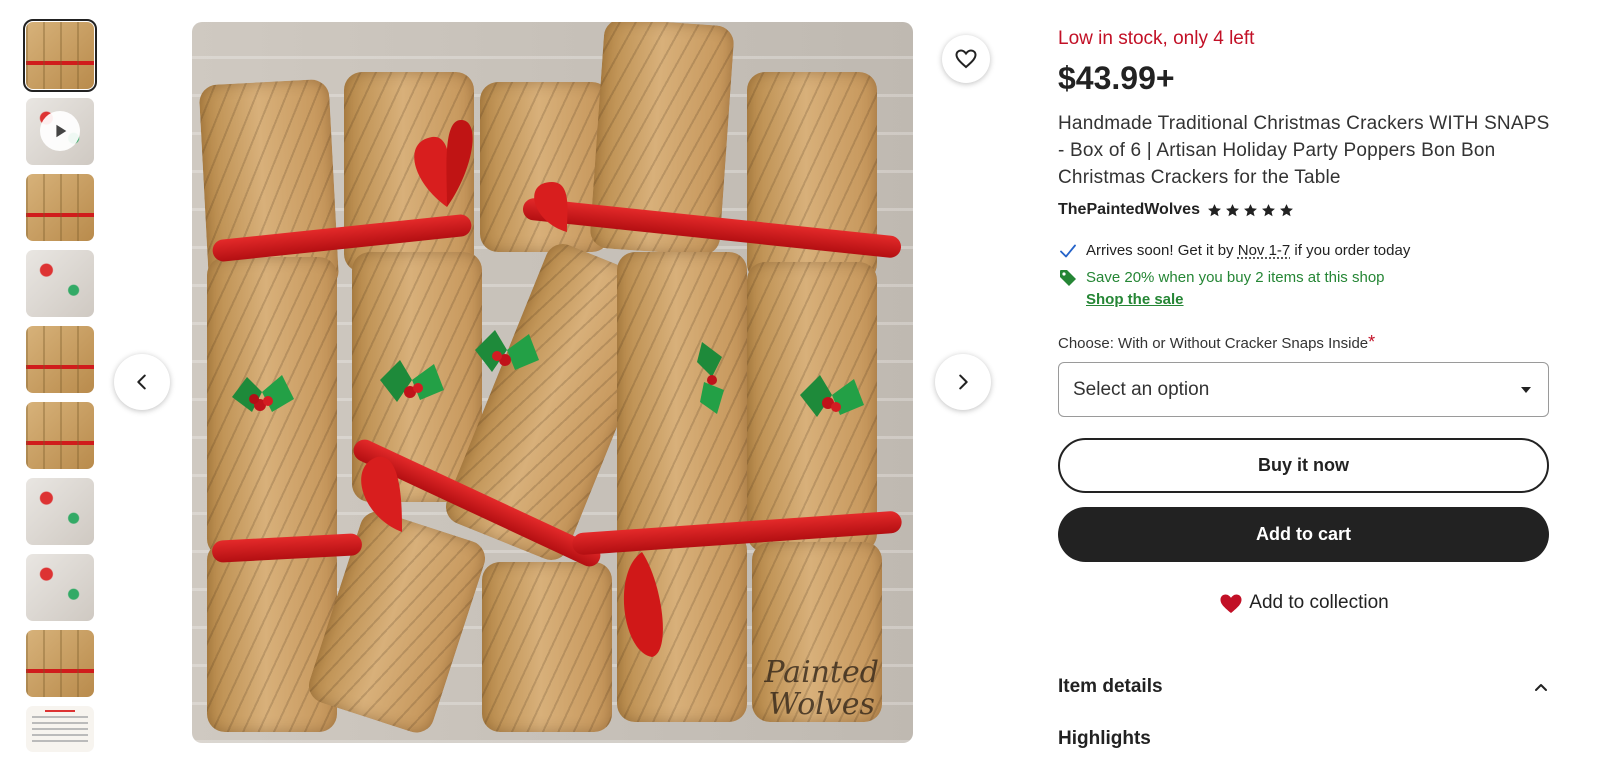 This screenshot has height=774, width=1600. What do you see at coordinates (1541, 687) in the screenshot?
I see `chevron-up-icon` at bounding box center [1541, 687].